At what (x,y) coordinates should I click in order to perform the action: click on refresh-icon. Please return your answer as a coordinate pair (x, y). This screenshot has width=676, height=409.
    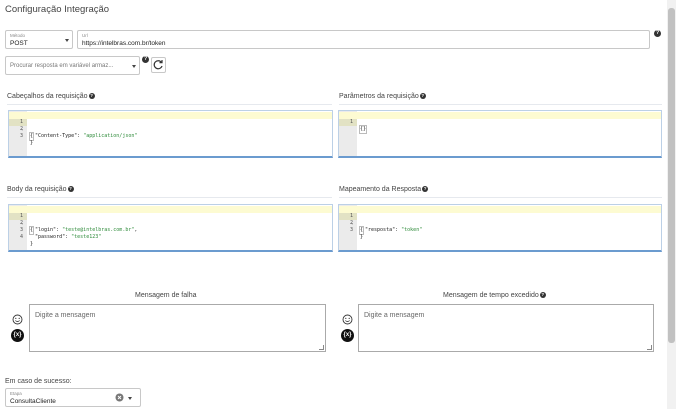
    Looking at the image, I should click on (158, 65).